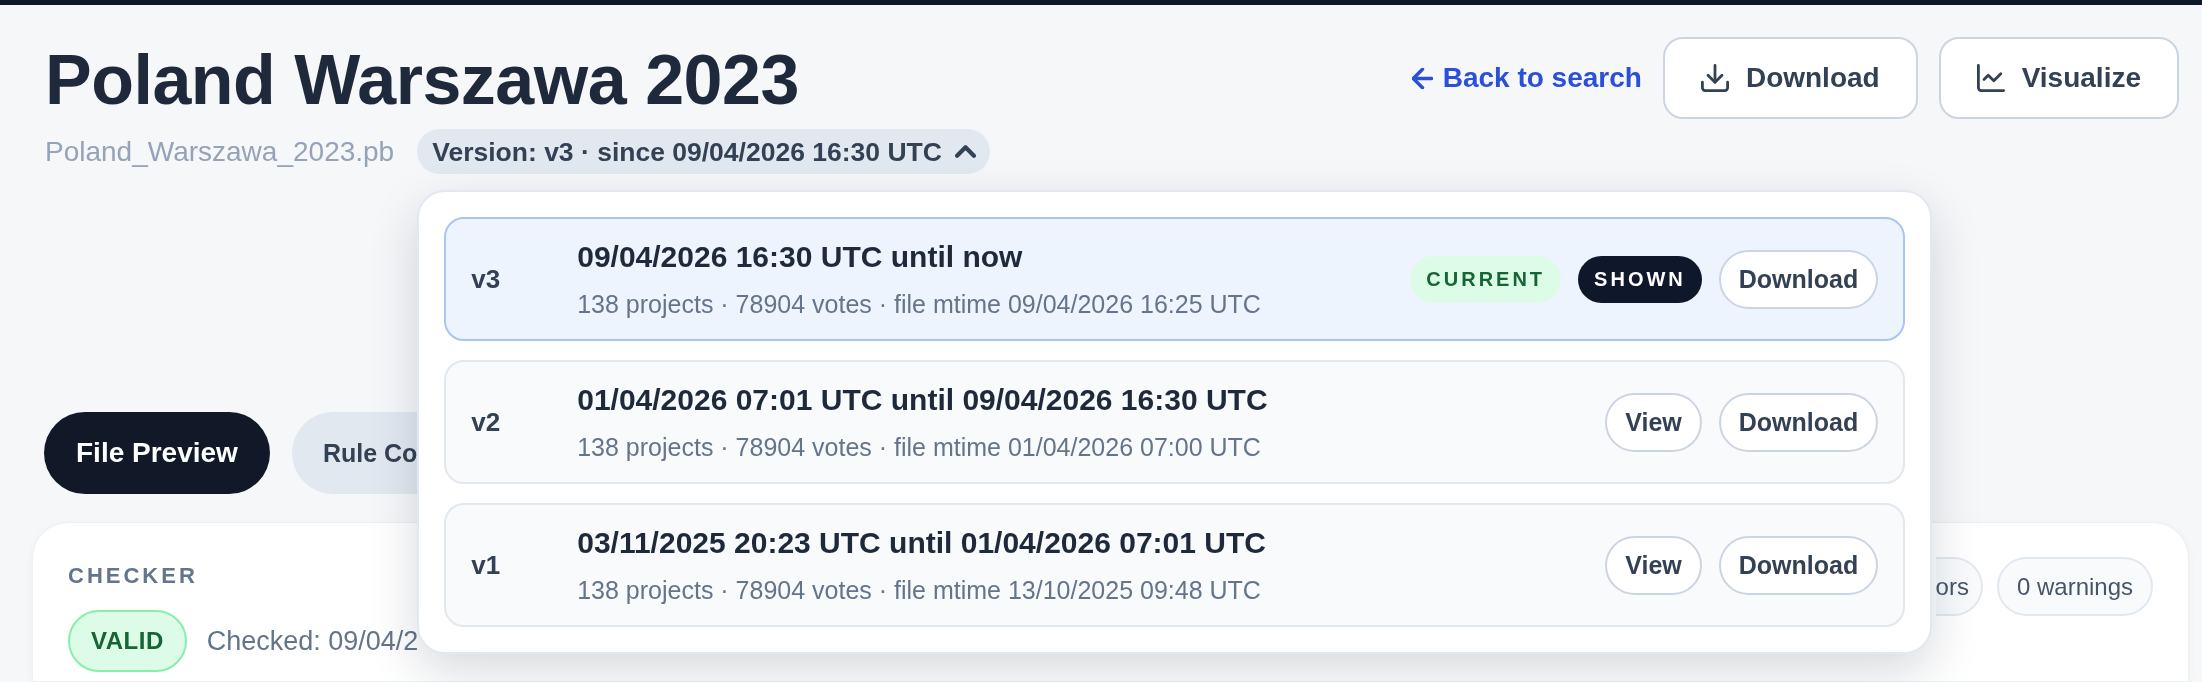 The image size is (2202, 682). Describe the element at coordinates (1175, 565) in the screenshot. I see `version-row: v1 03/11/2025 20:23 UTC until 01/04/2026 07:01 UTC 138 projects · 78904 votes · file mtime 13/10/2025 09:48 UTC View Download` at that location.